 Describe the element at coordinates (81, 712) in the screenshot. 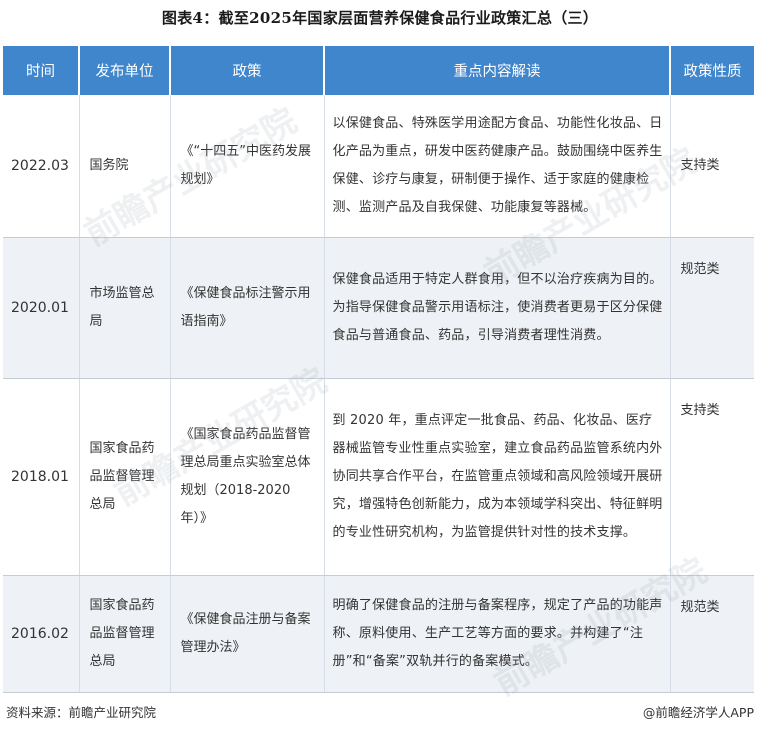

I see `source-note: 资料来源：前瞻产业研究院` at that location.